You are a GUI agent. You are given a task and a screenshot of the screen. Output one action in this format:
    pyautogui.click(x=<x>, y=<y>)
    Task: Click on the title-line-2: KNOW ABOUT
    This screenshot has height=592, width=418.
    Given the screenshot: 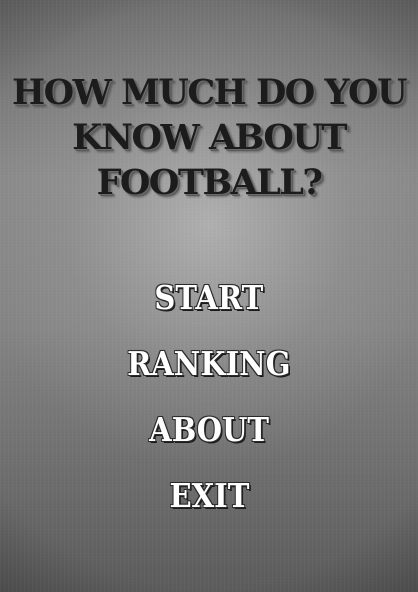 What is the action you would take?
    pyautogui.click(x=209, y=137)
    